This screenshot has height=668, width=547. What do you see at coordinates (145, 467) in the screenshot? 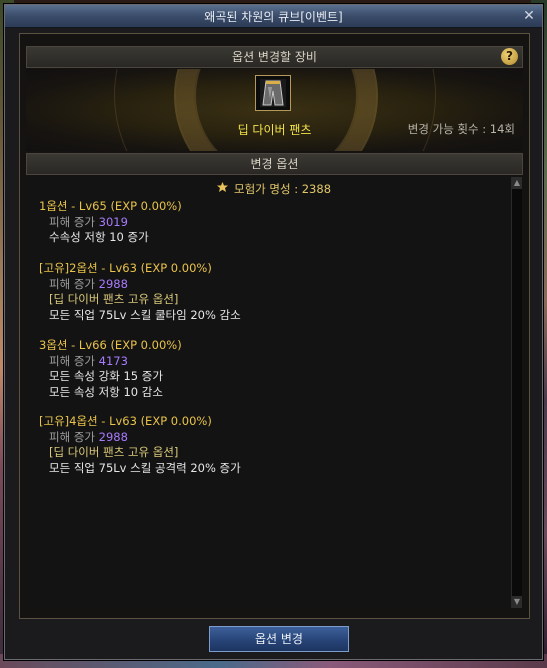
I see `option-line: 모든 직업 75Lv 스킬 공격력 20% 증가` at bounding box center [145, 467].